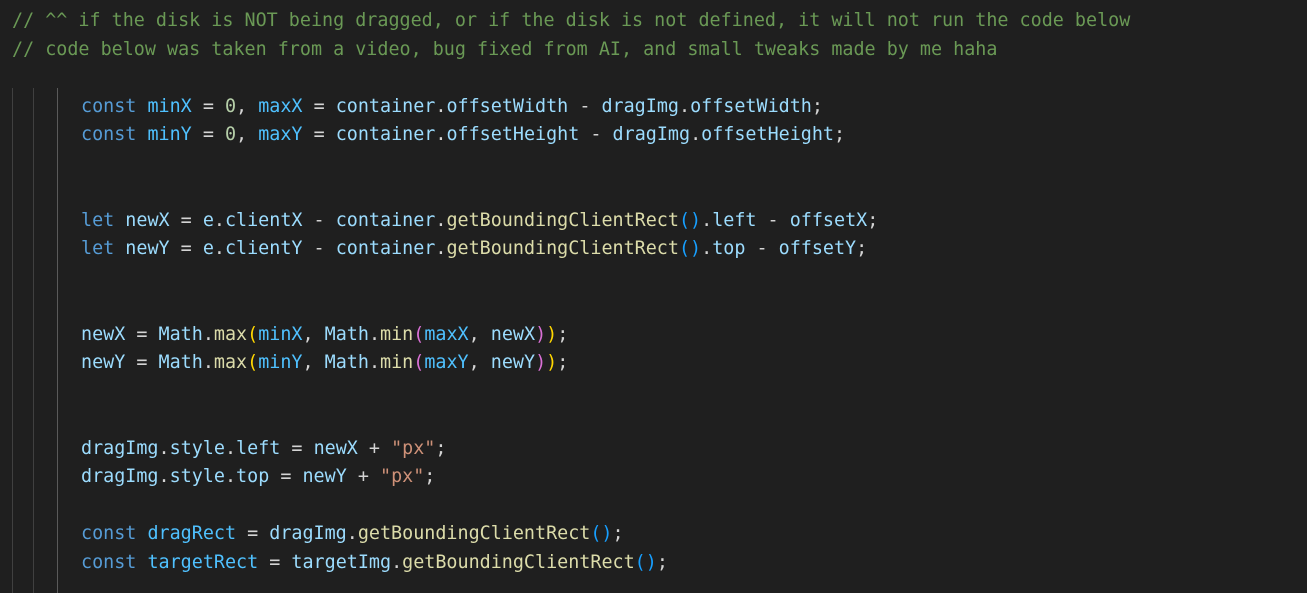  I want to click on code-token: dragRect, so click(192, 533).